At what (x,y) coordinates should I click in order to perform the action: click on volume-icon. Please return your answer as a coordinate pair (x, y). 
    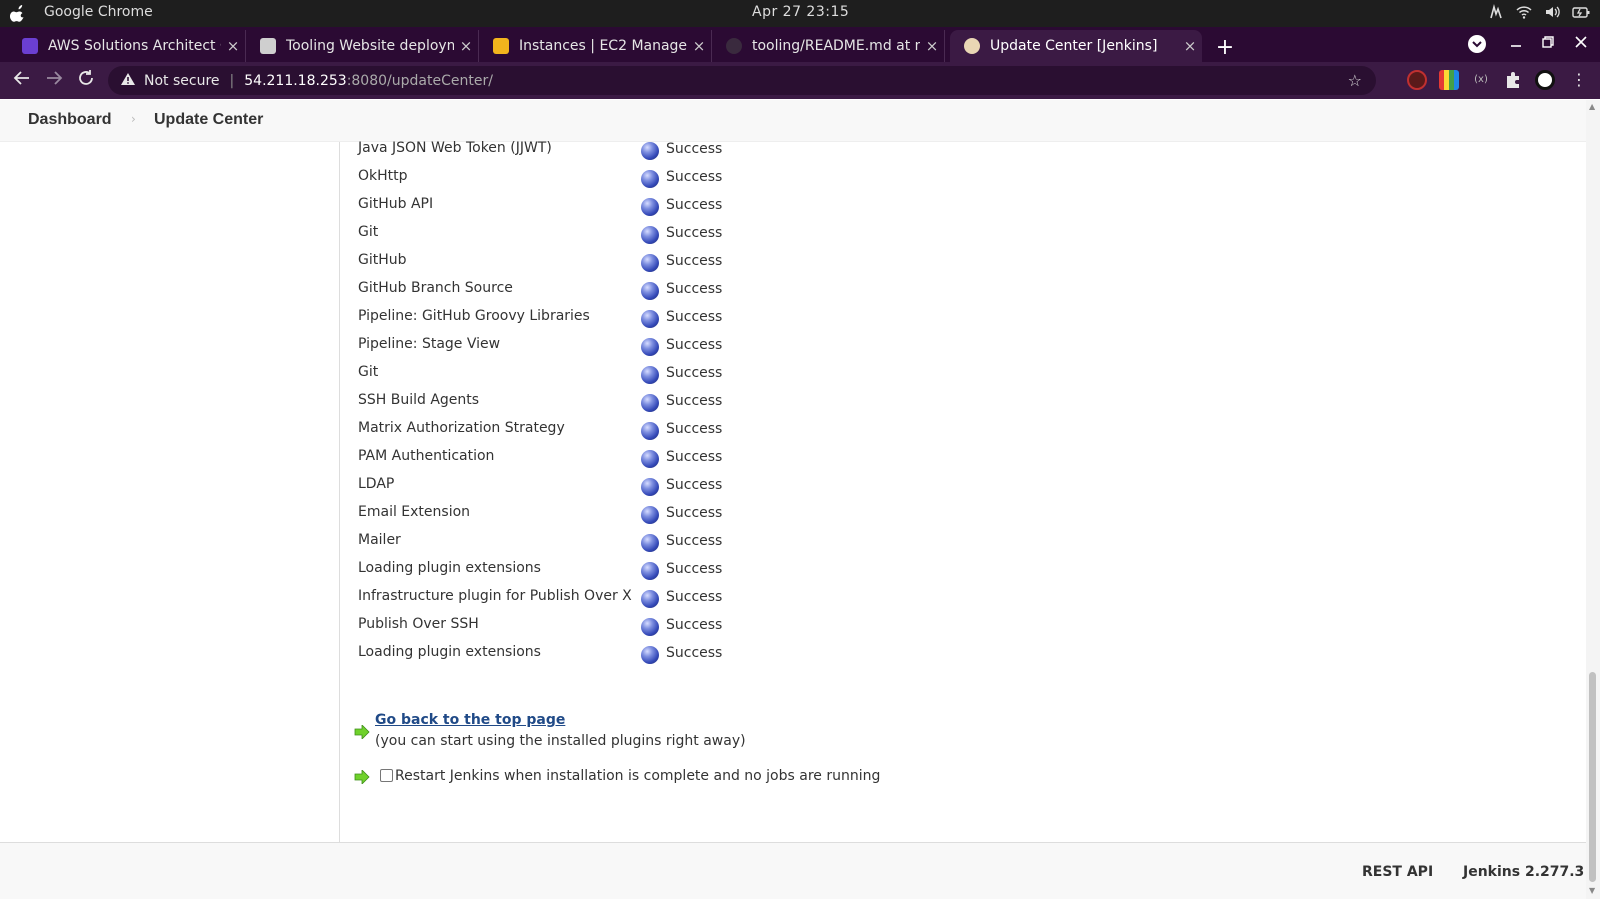
    Looking at the image, I should click on (1552, 12).